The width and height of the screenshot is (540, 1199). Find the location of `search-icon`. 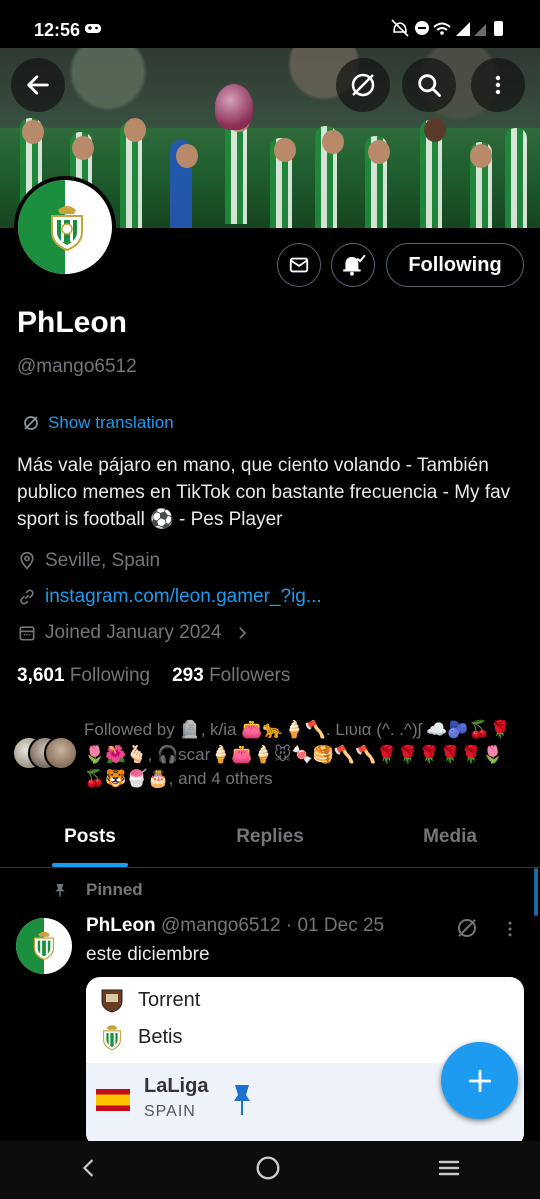

search-icon is located at coordinates (429, 85).